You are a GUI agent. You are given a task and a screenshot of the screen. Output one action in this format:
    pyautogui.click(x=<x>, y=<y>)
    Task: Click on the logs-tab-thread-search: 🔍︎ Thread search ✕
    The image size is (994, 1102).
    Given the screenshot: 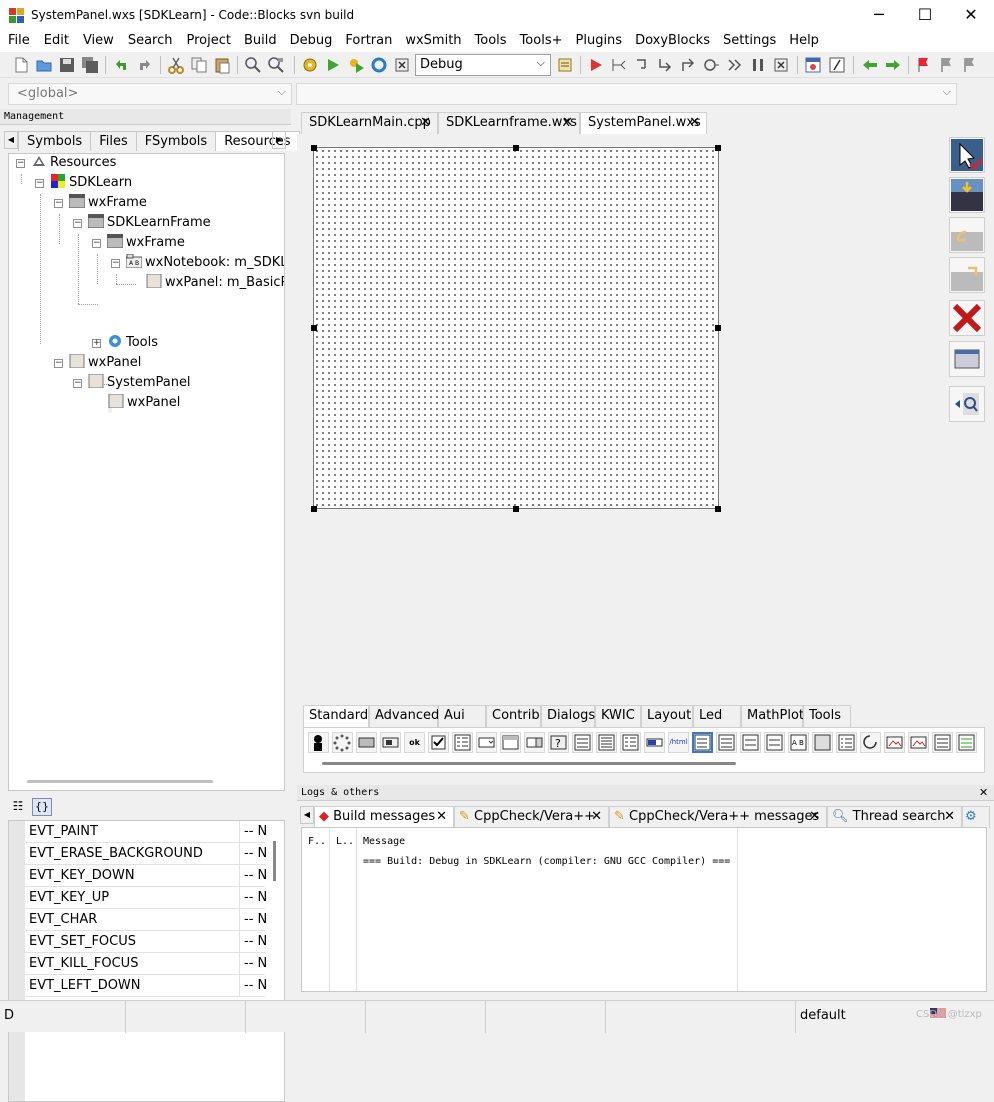 What is the action you would take?
    pyautogui.click(x=894, y=817)
    